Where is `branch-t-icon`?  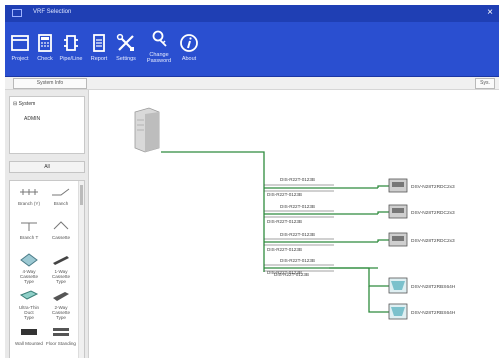 branch-t-icon is located at coordinates (29, 226).